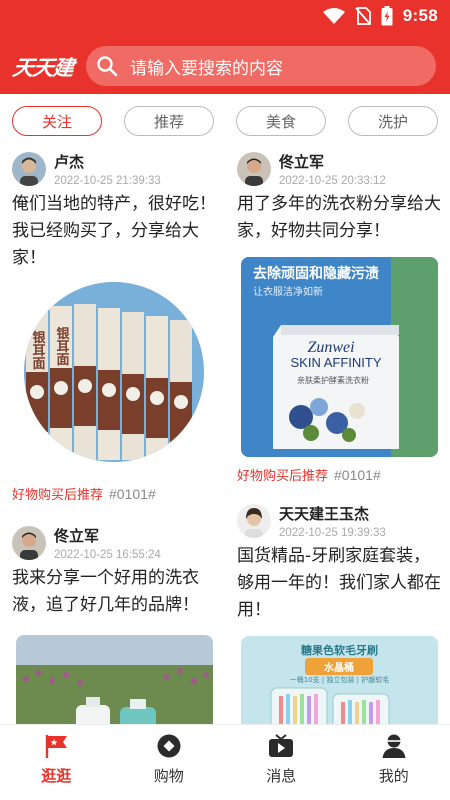  I want to click on image-headline: 糖果色软毛牙刷, so click(339, 650).